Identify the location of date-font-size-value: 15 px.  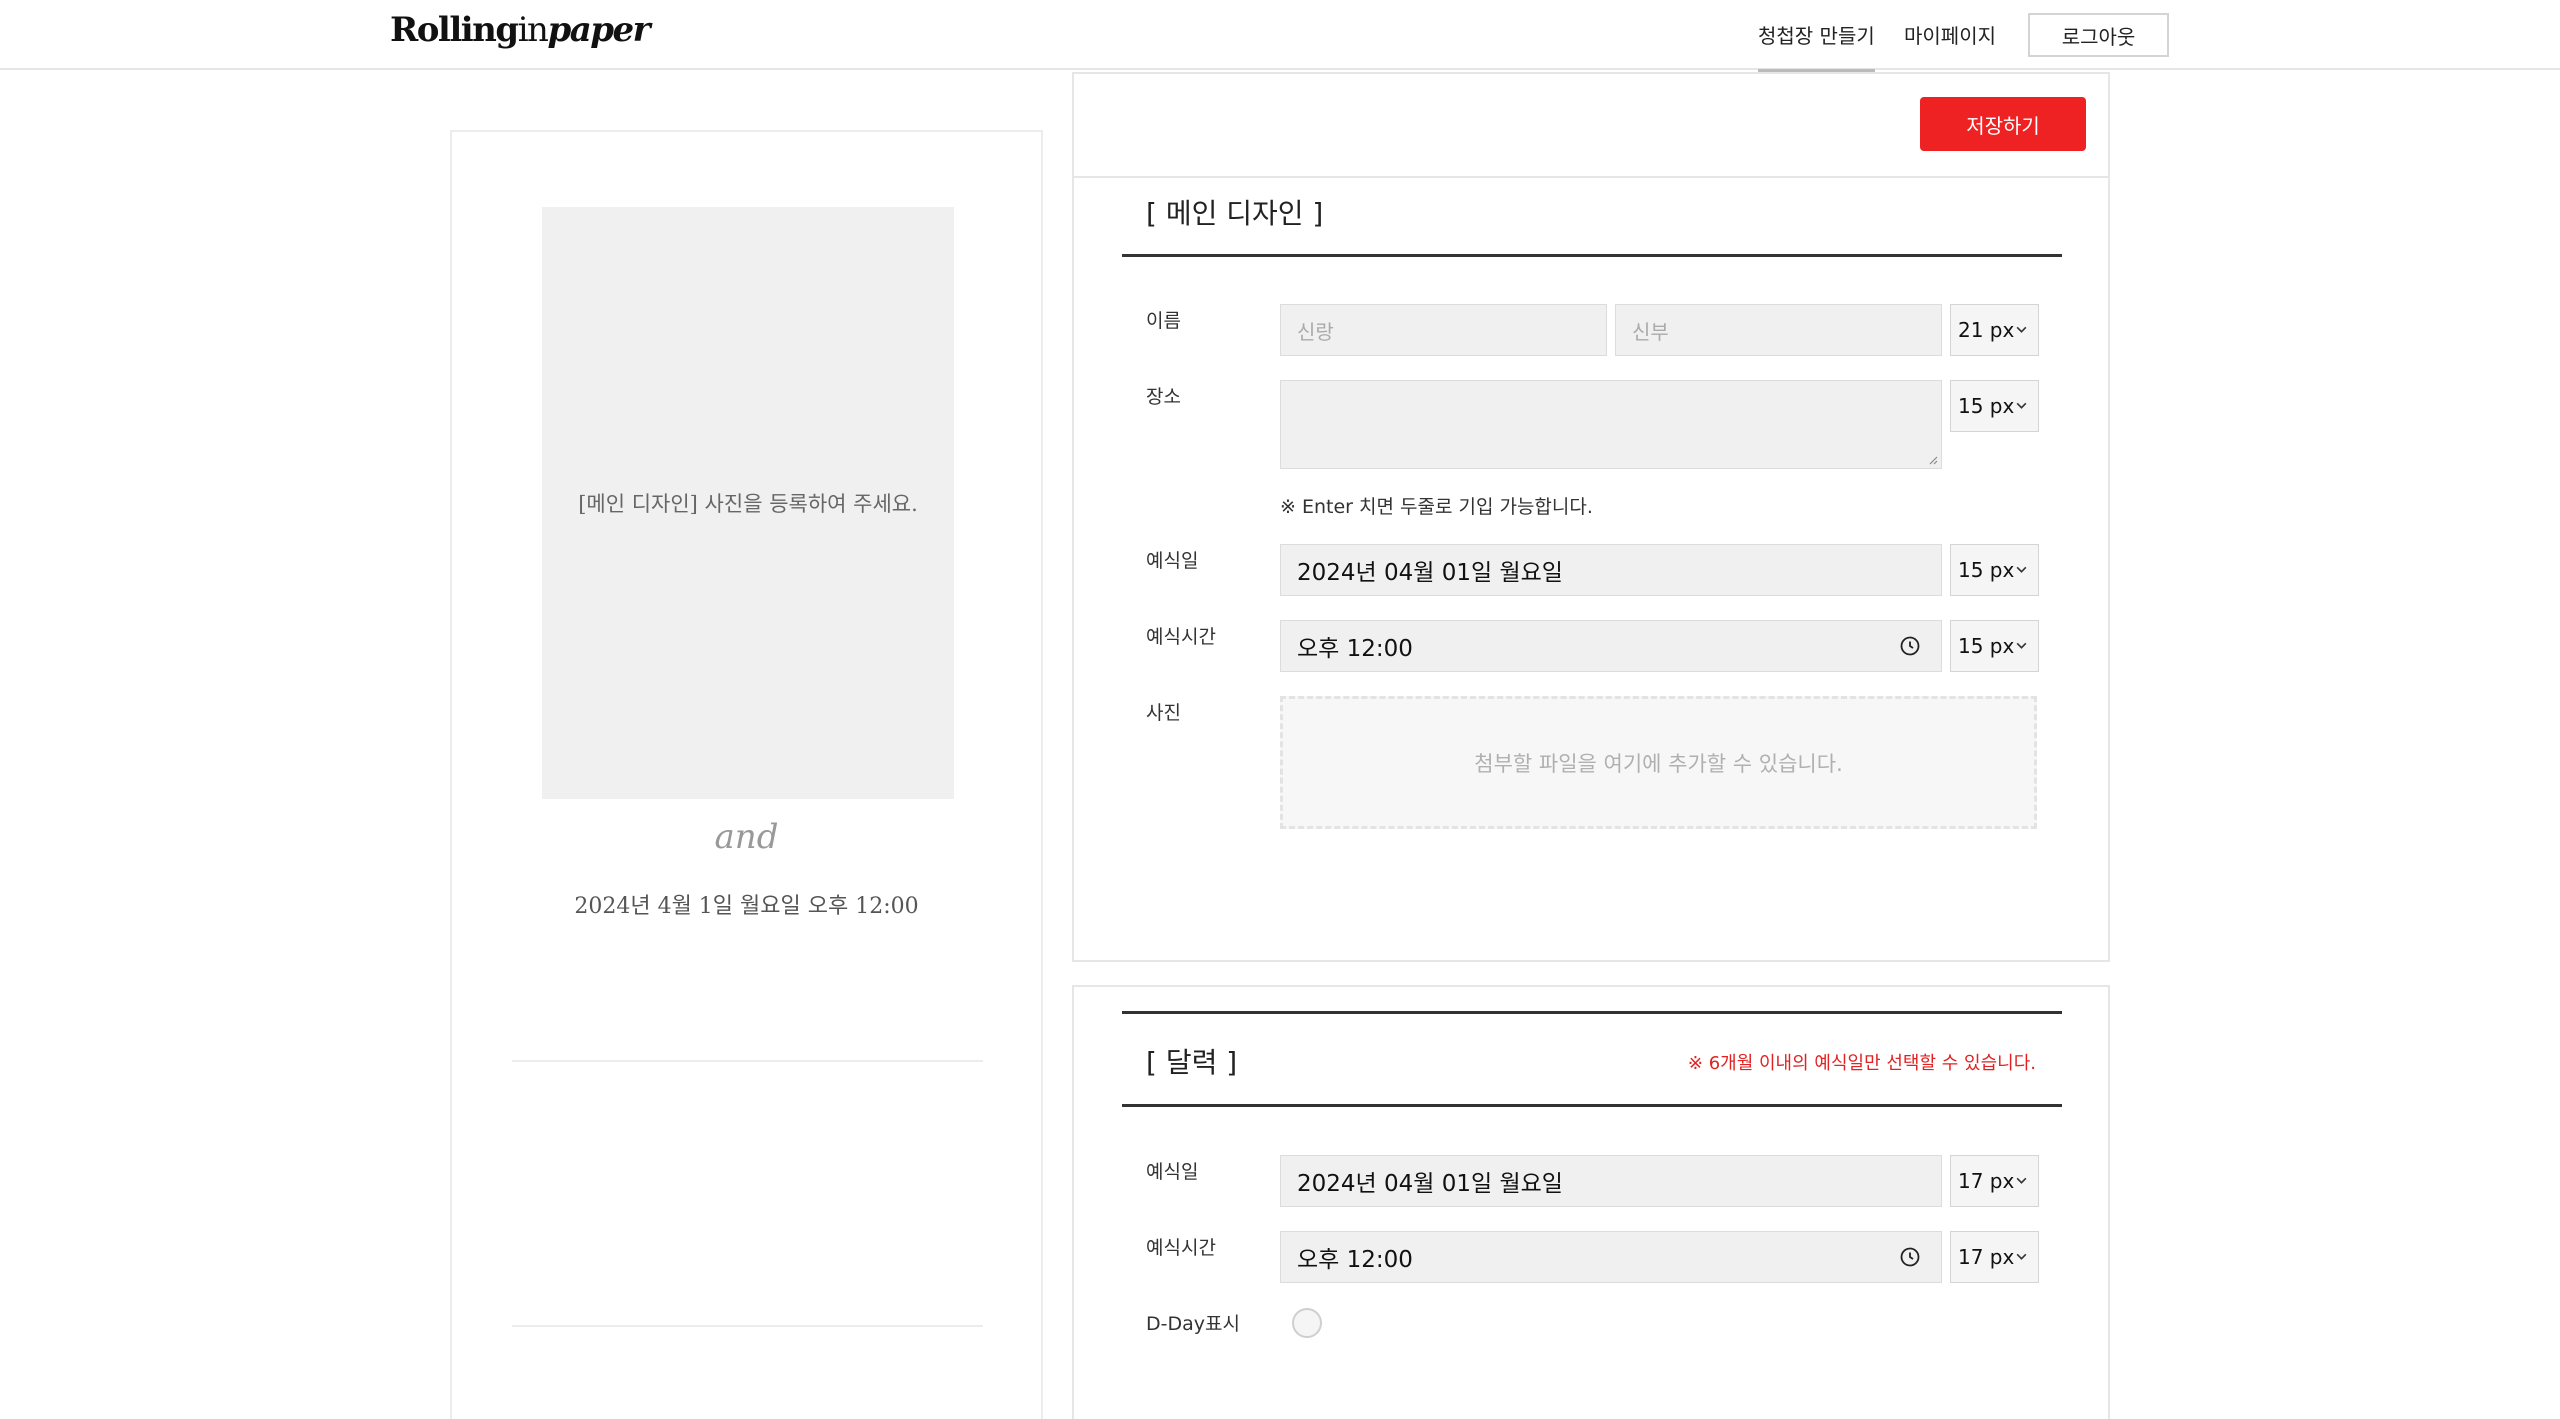
(1986, 570).